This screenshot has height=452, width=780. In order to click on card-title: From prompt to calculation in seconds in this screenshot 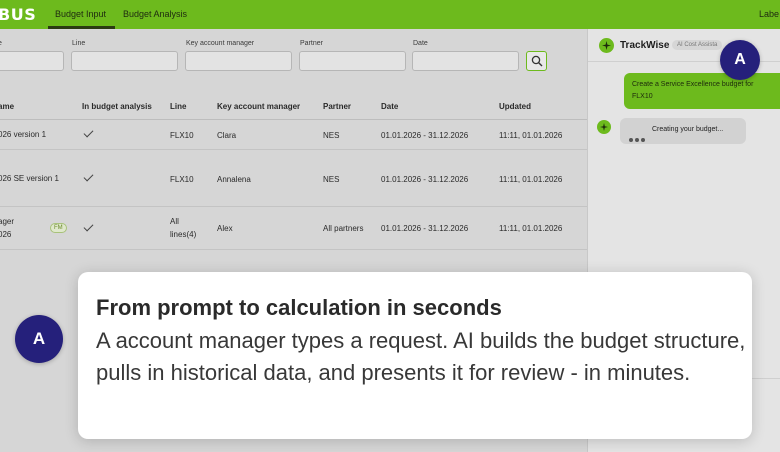, I will do `click(299, 307)`.